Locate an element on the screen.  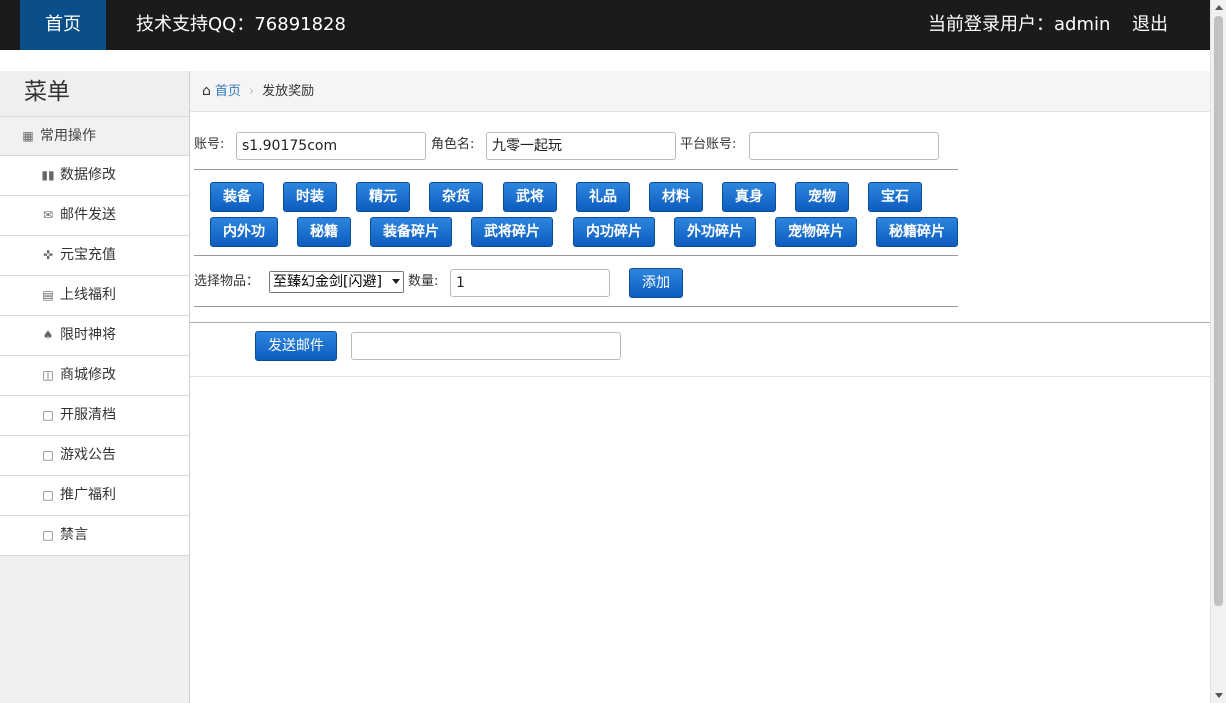
spade-icon: ♠ is located at coordinates (48, 335).